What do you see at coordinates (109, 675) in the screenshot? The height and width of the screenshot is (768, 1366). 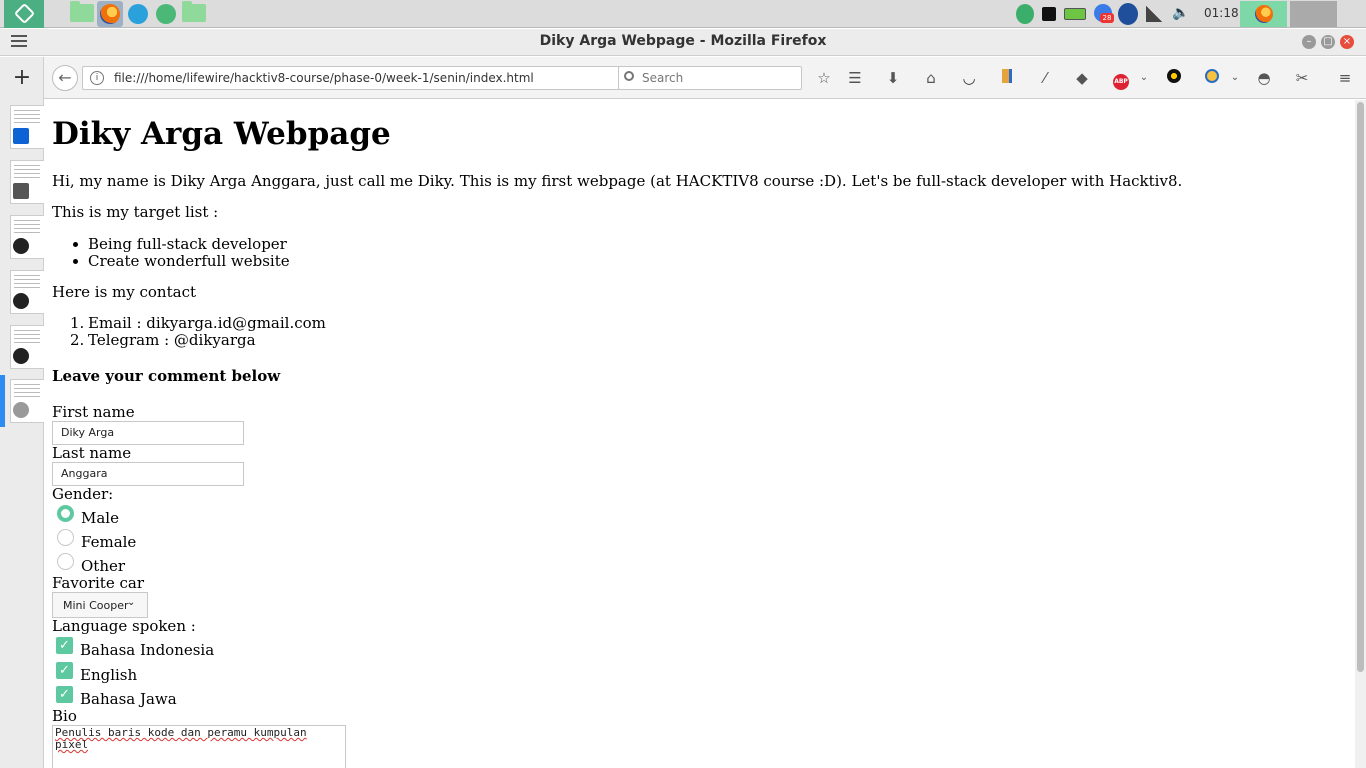 I see `language-option-label: English` at bounding box center [109, 675].